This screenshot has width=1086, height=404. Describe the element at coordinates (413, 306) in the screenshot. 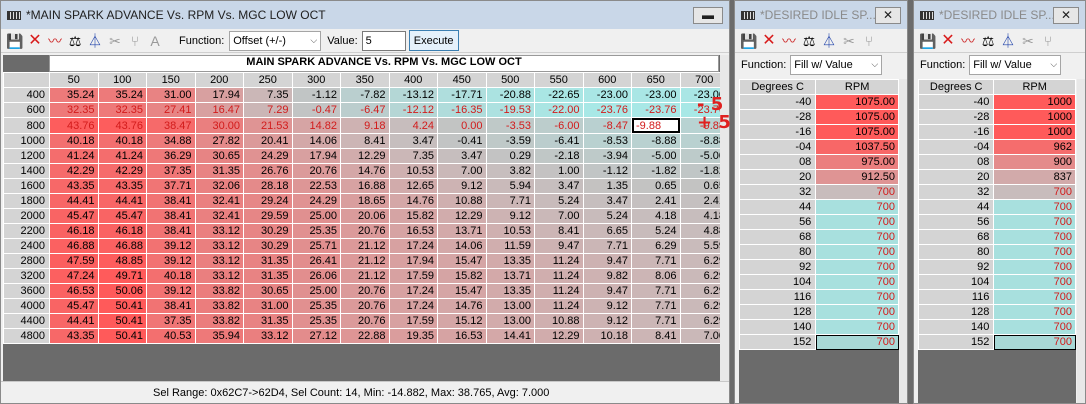

I see `table-cell: 17.24` at that location.